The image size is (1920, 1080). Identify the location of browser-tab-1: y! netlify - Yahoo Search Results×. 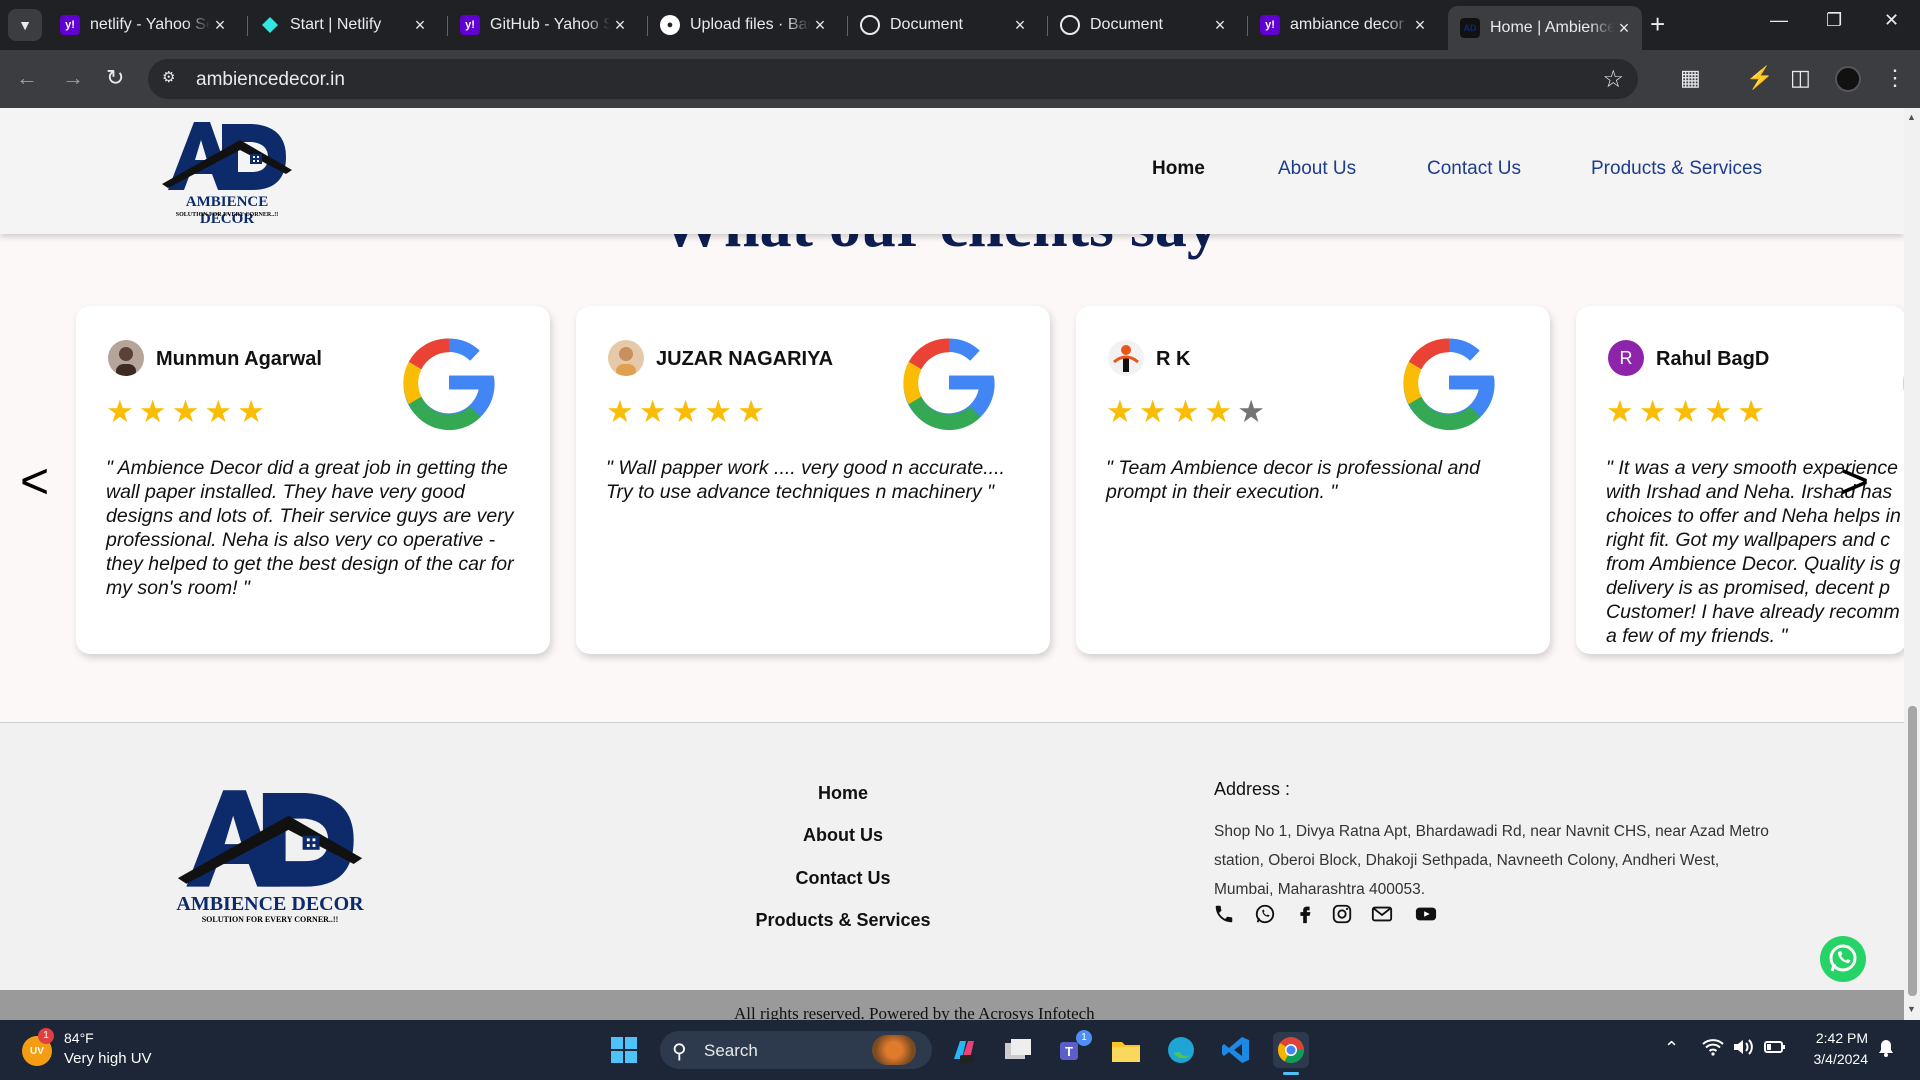
(143, 25).